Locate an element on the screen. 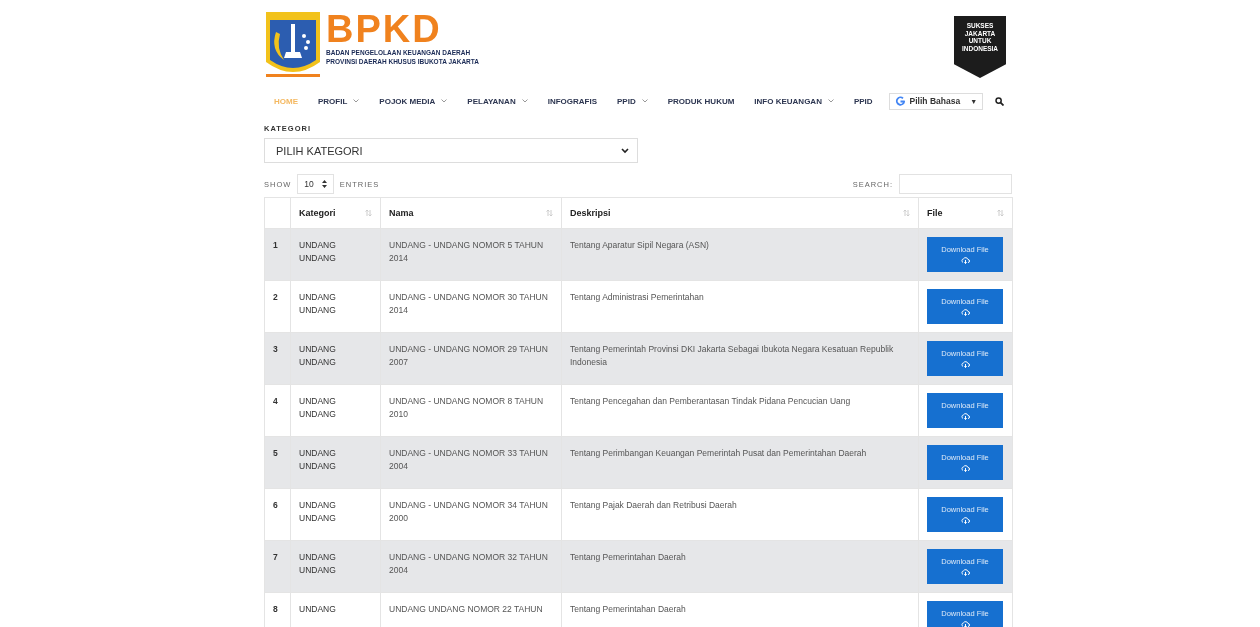 The height and width of the screenshot is (627, 1260). table-cell: Tentang Perimbangan Keuangan Pemerintah Pusat dan Pemerintahan Daerah is located at coordinates (718, 453).